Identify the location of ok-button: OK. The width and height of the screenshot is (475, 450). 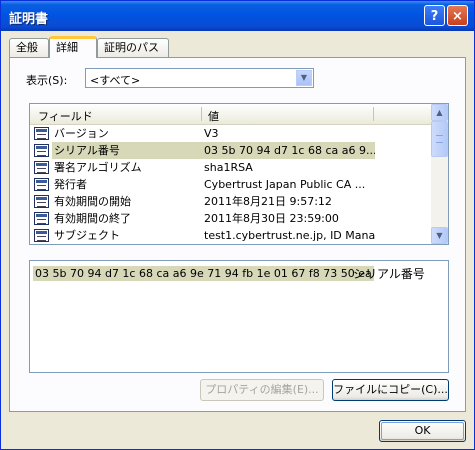
(422, 431).